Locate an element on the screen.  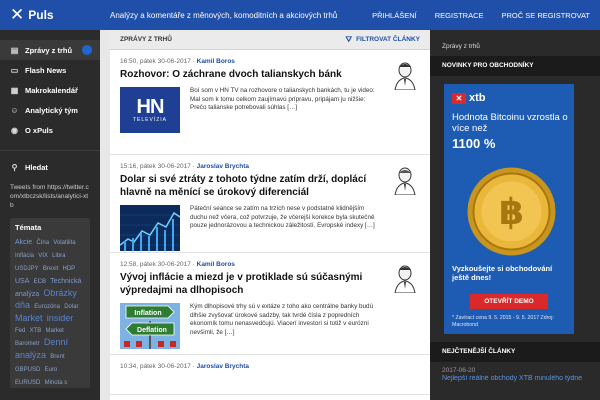
sidebar-item-label: Flash News is located at coordinates (46, 70).